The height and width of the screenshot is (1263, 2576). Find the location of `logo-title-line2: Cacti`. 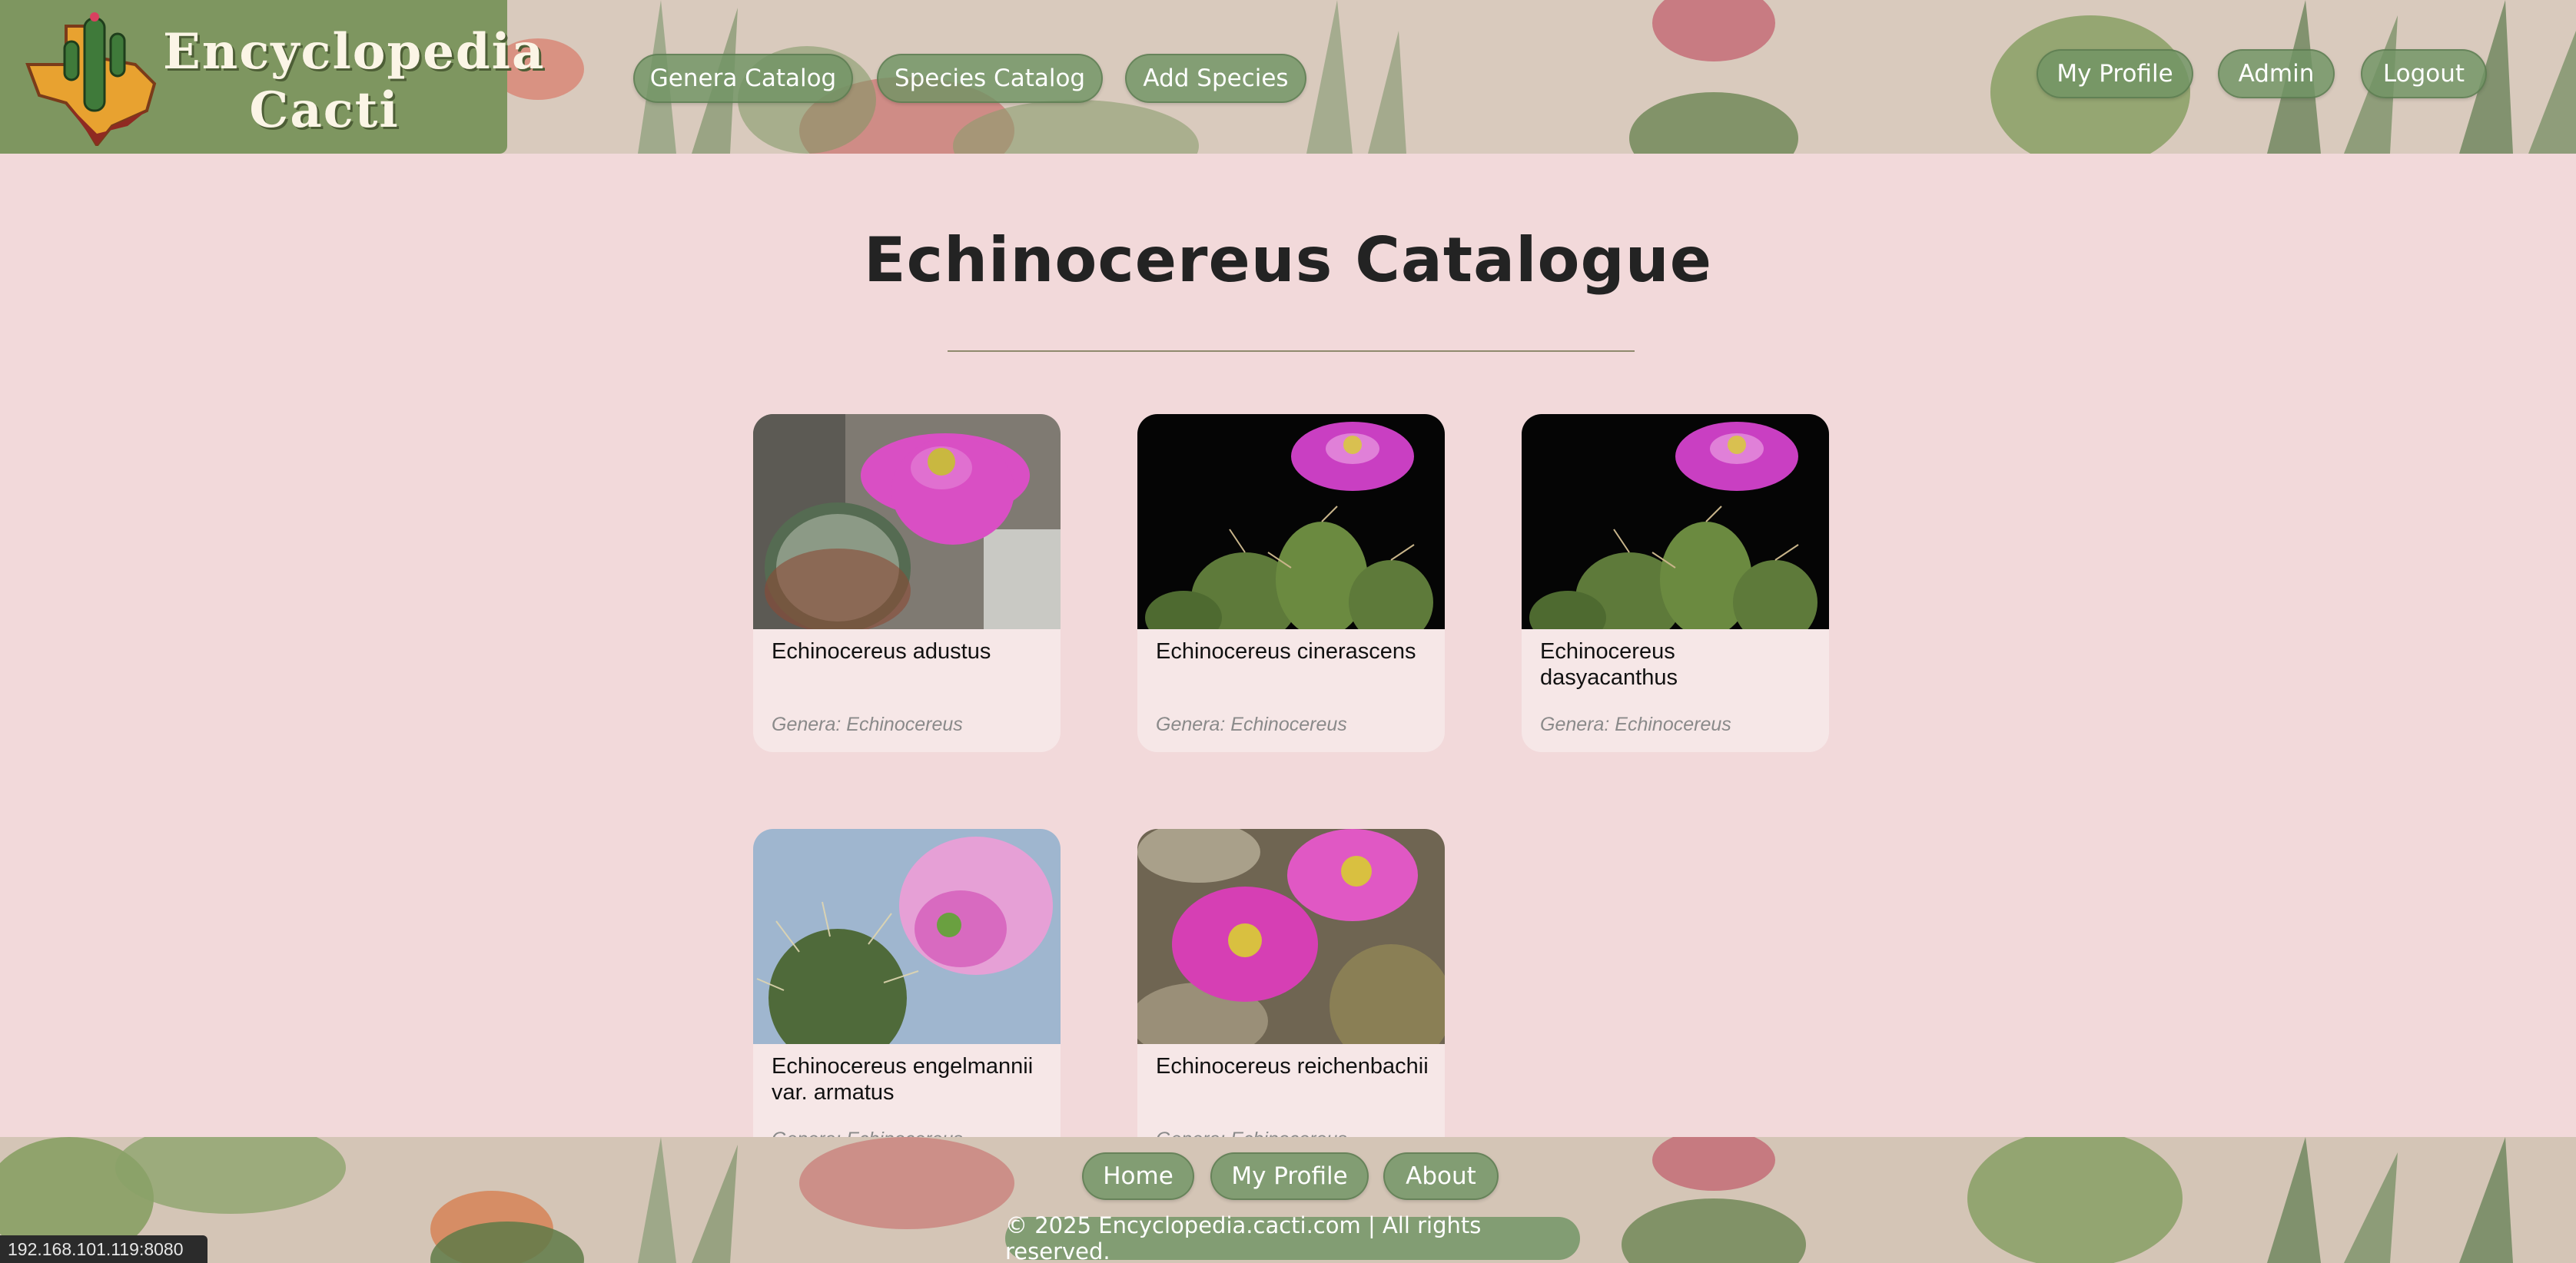

logo-title-line2: Cacti is located at coordinates (324, 110).